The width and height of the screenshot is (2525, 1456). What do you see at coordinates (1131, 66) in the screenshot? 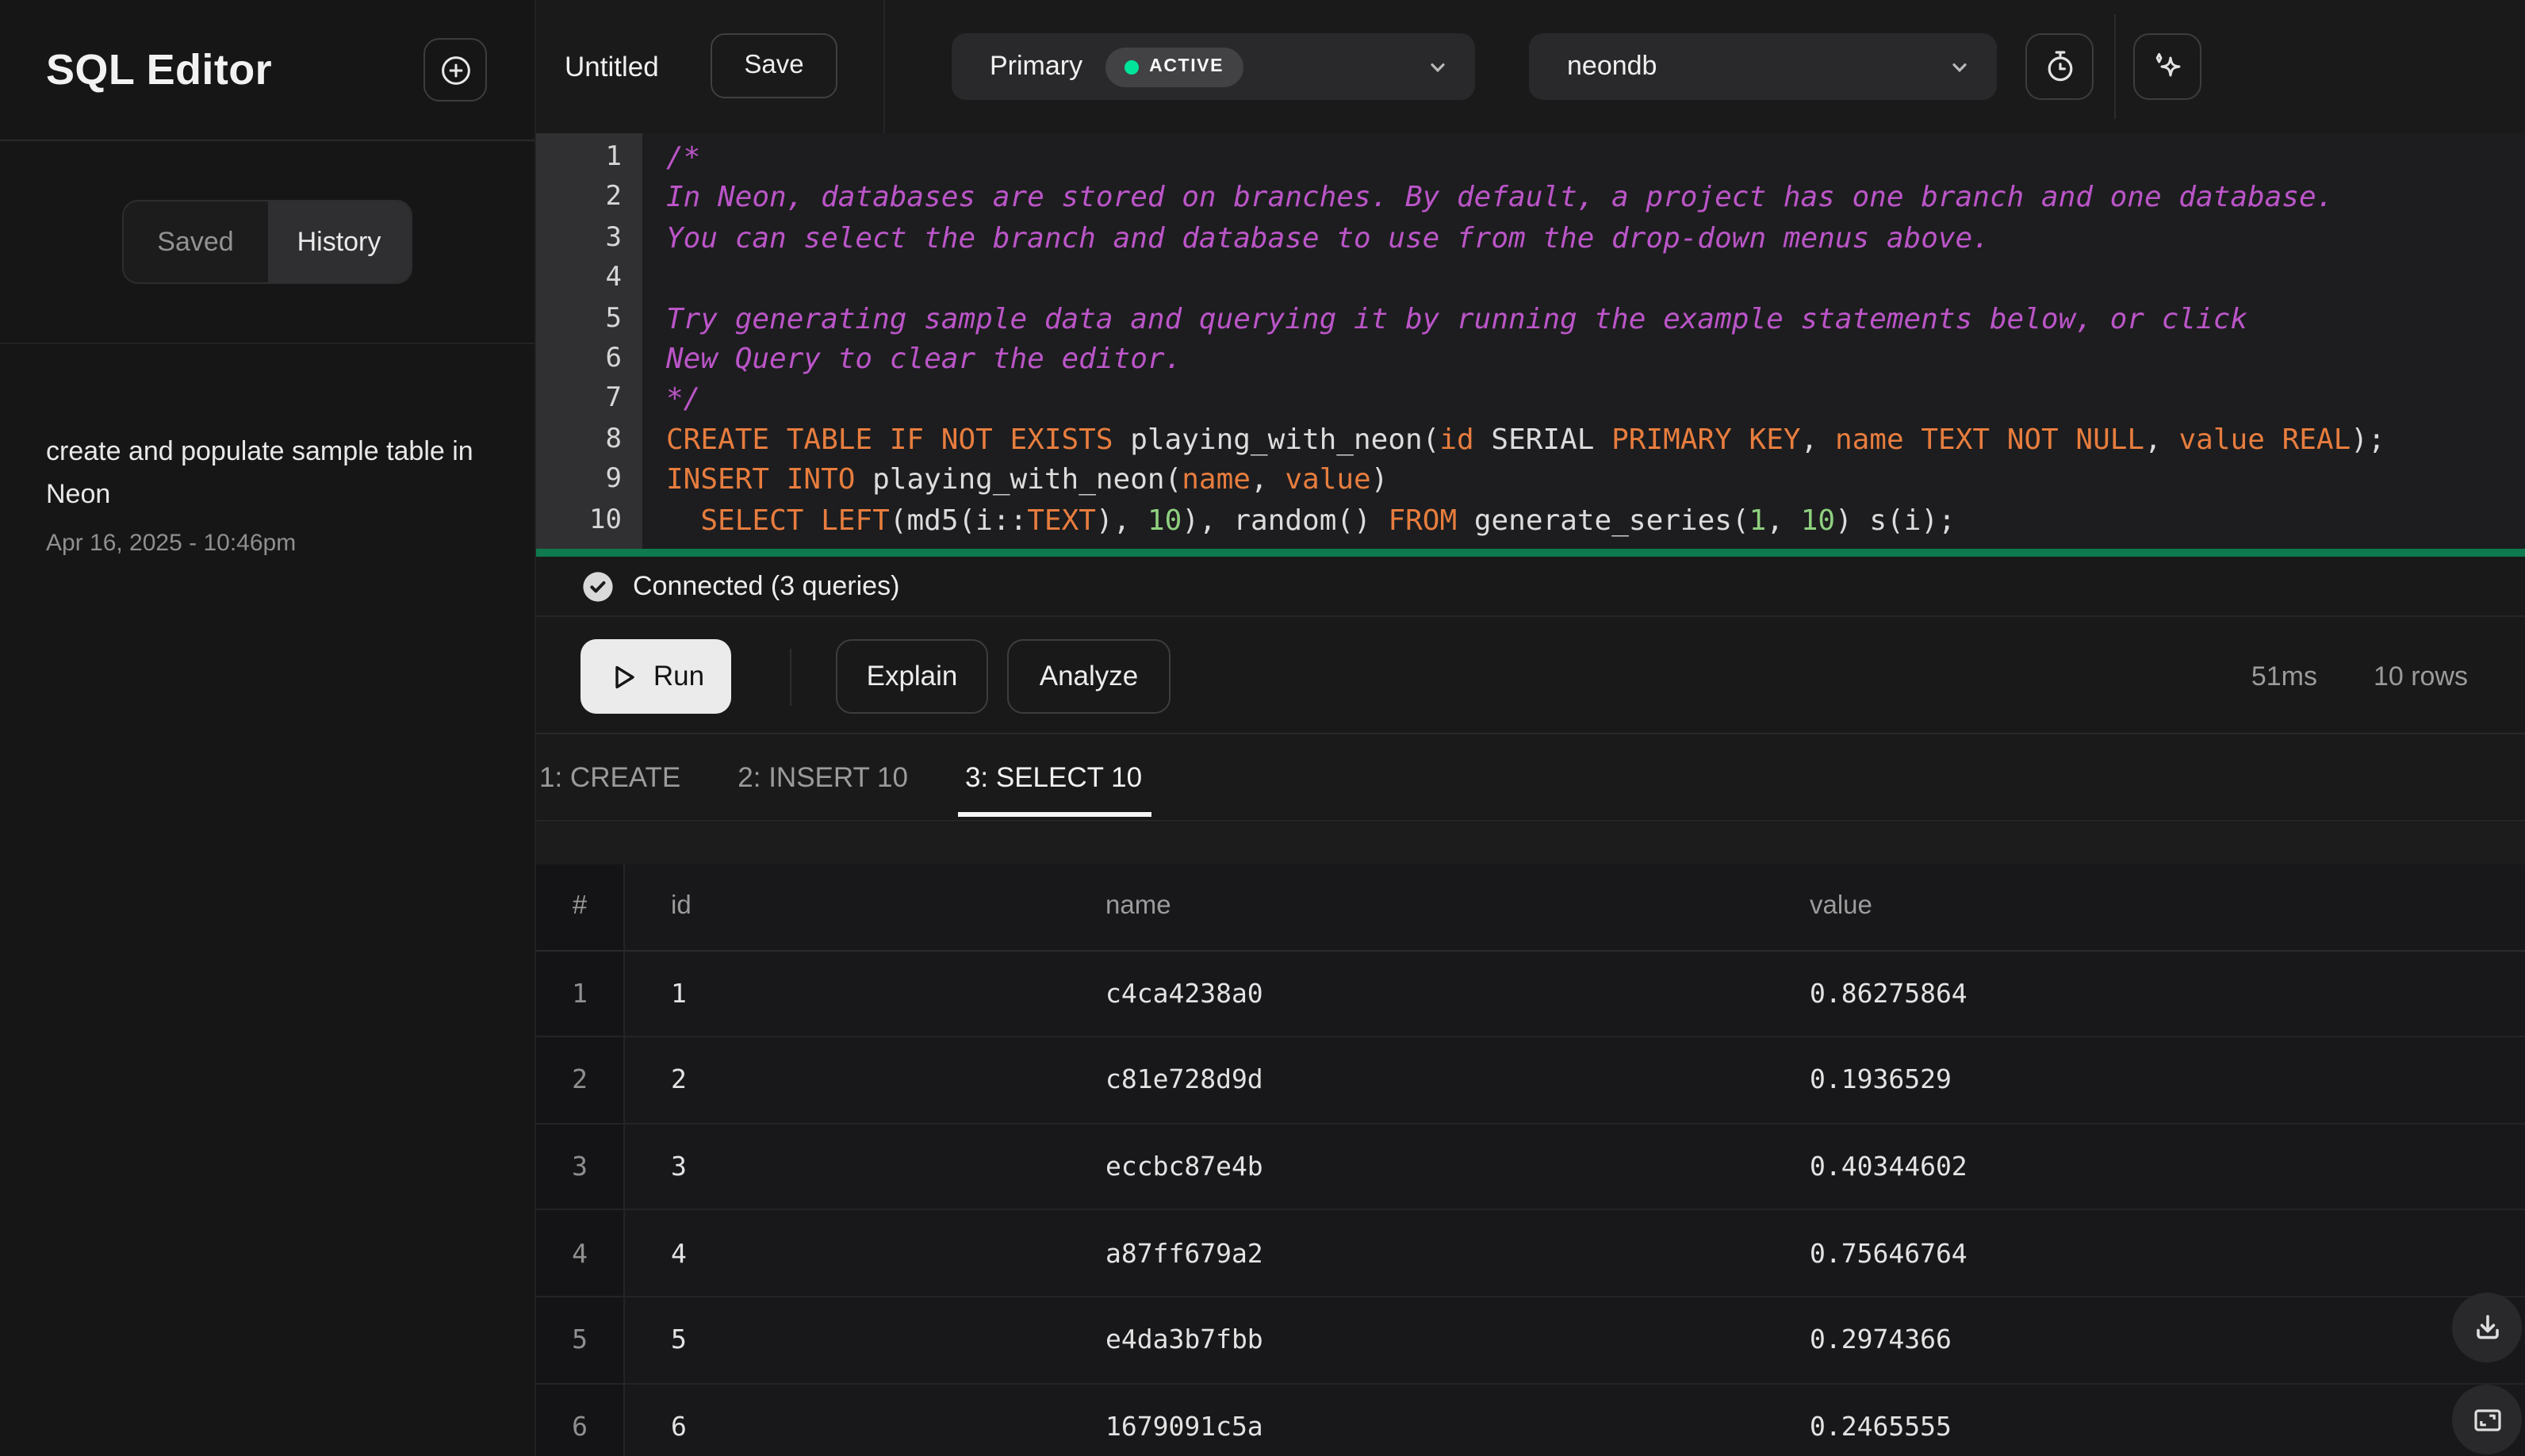
I see `active-status-dot-icon` at bounding box center [1131, 66].